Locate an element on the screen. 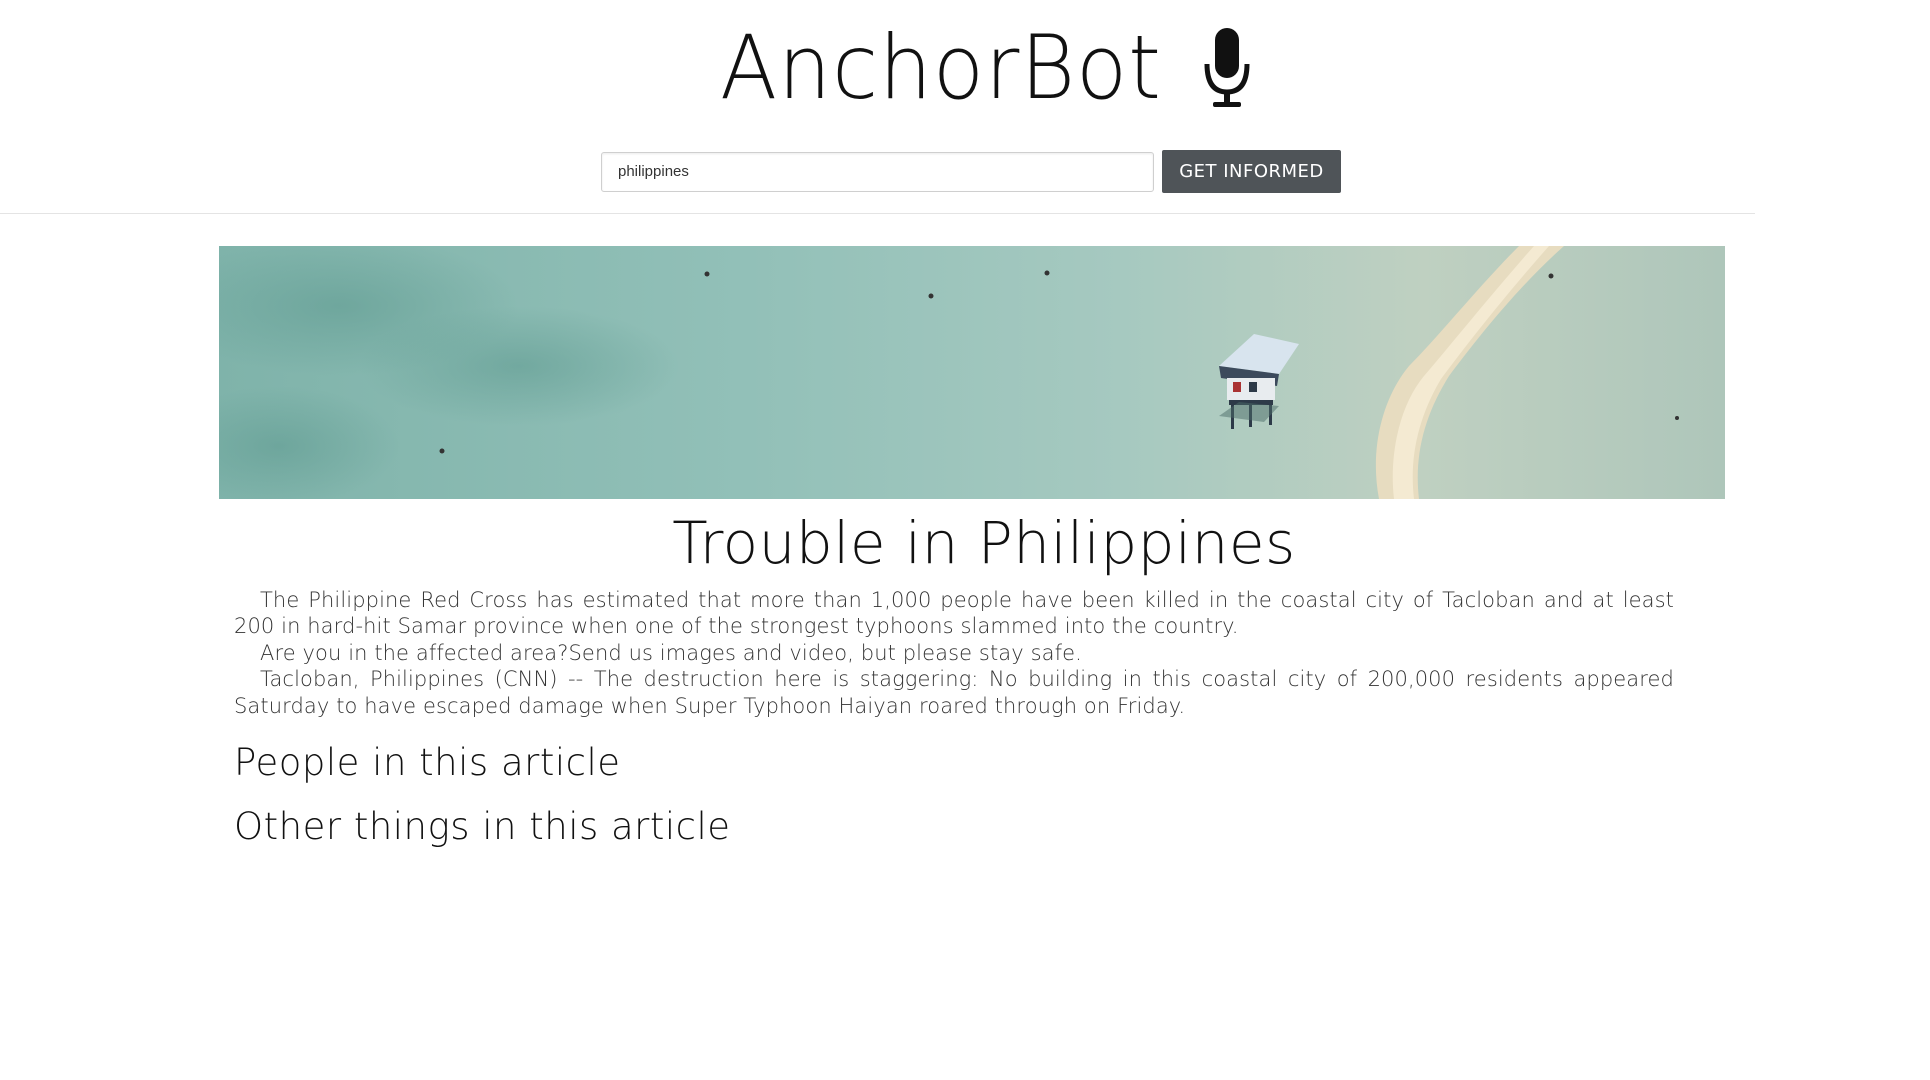 The height and width of the screenshot is (1080, 1930). search-bar: GET INFORMED is located at coordinates (971, 171).